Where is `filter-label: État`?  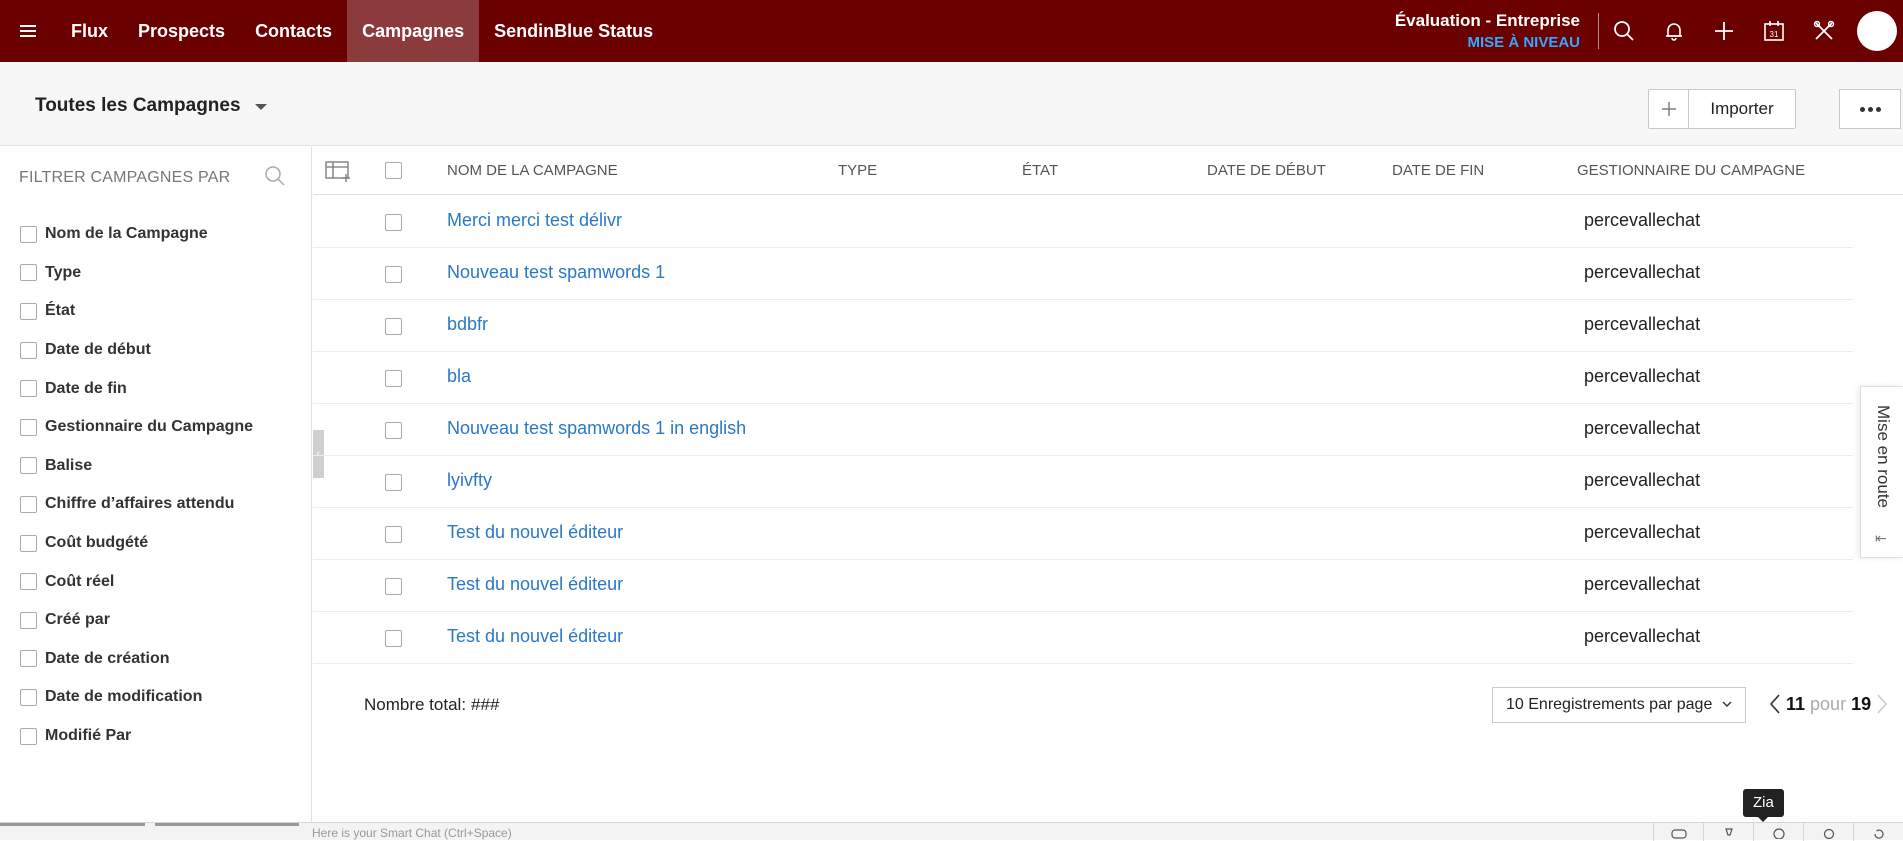
filter-label: État is located at coordinates (60, 311).